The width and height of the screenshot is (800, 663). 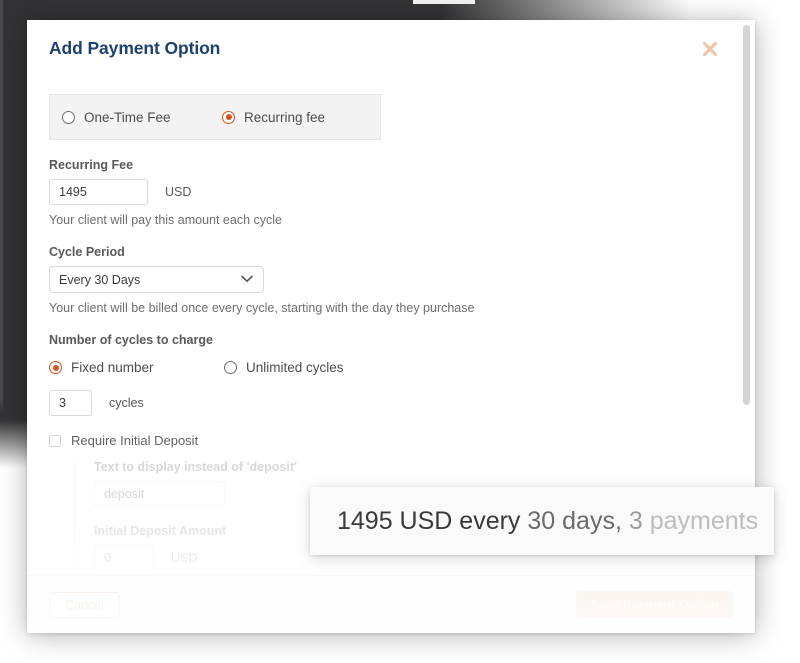 I want to click on cancel-button: Cancel, so click(x=84, y=604).